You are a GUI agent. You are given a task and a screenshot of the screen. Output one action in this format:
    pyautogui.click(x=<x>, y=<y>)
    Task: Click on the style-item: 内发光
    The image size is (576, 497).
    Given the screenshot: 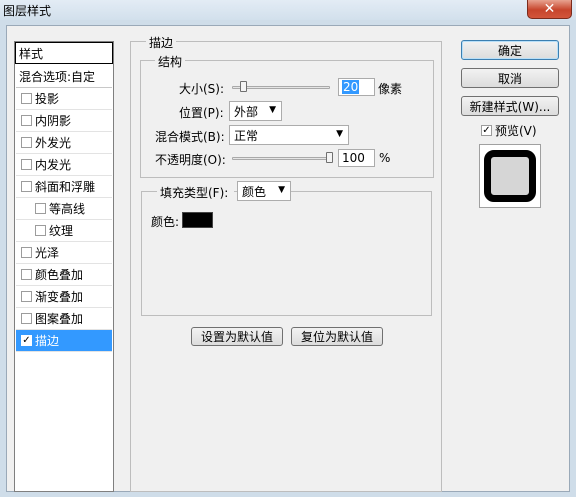 What is the action you would take?
    pyautogui.click(x=64, y=165)
    